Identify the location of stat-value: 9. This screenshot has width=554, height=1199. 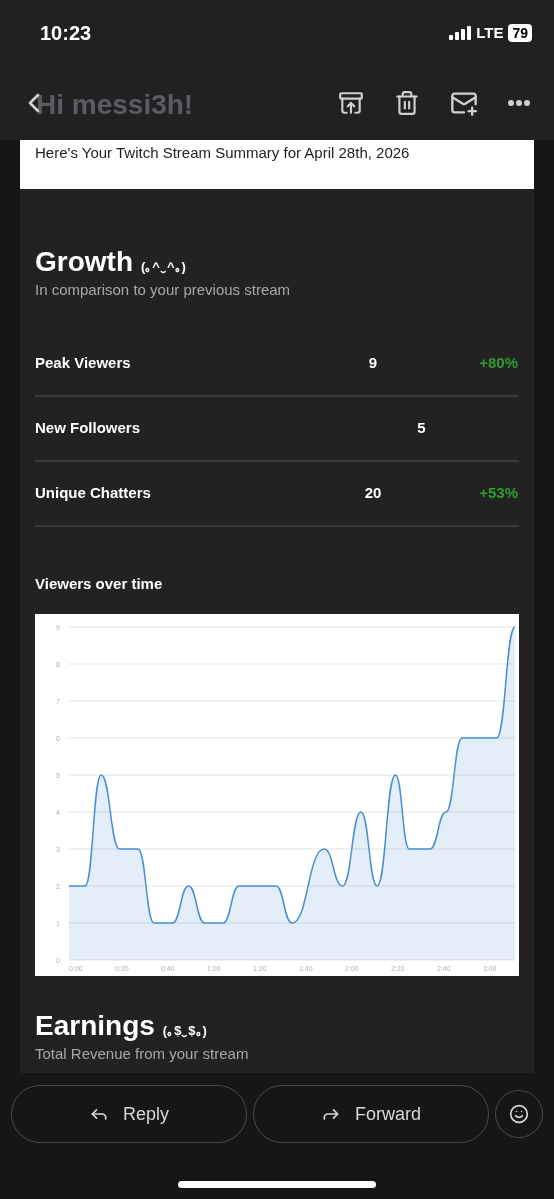
(373, 362).